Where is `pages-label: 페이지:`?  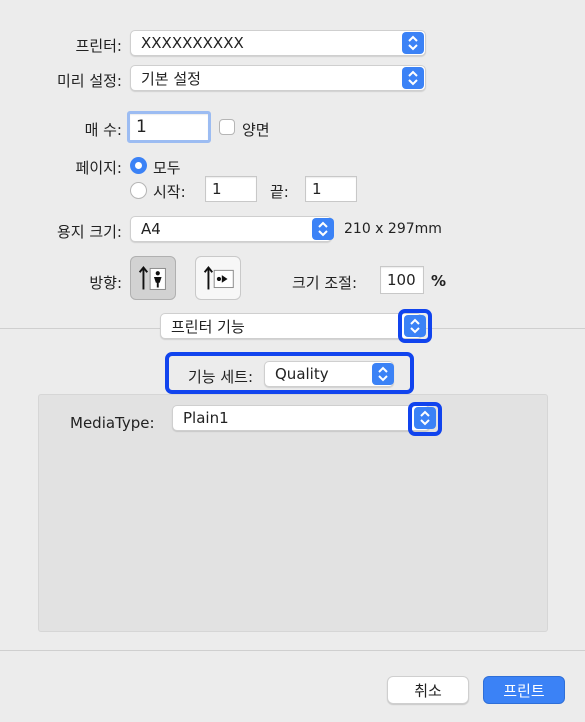 pages-label: 페이지: is located at coordinates (98, 168).